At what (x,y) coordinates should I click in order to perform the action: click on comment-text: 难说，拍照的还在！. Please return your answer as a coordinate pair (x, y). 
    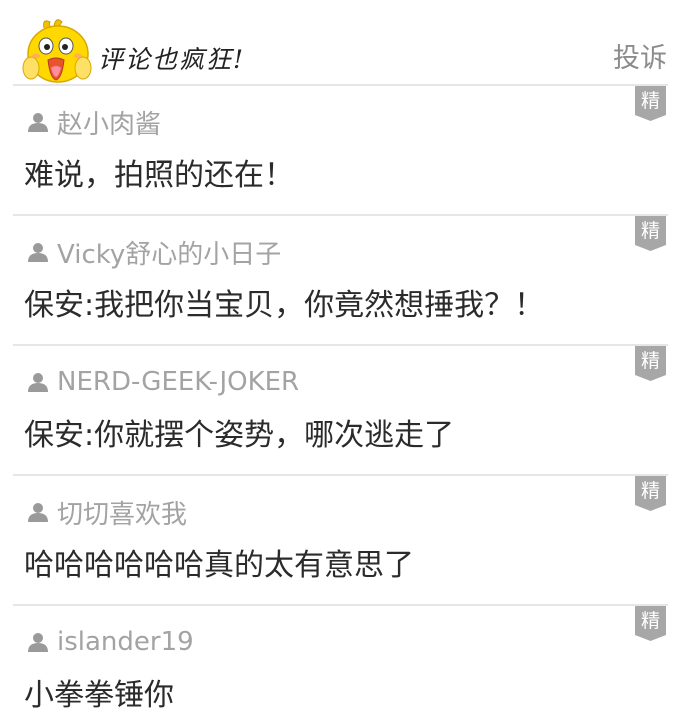
    Looking at the image, I should click on (159, 175).